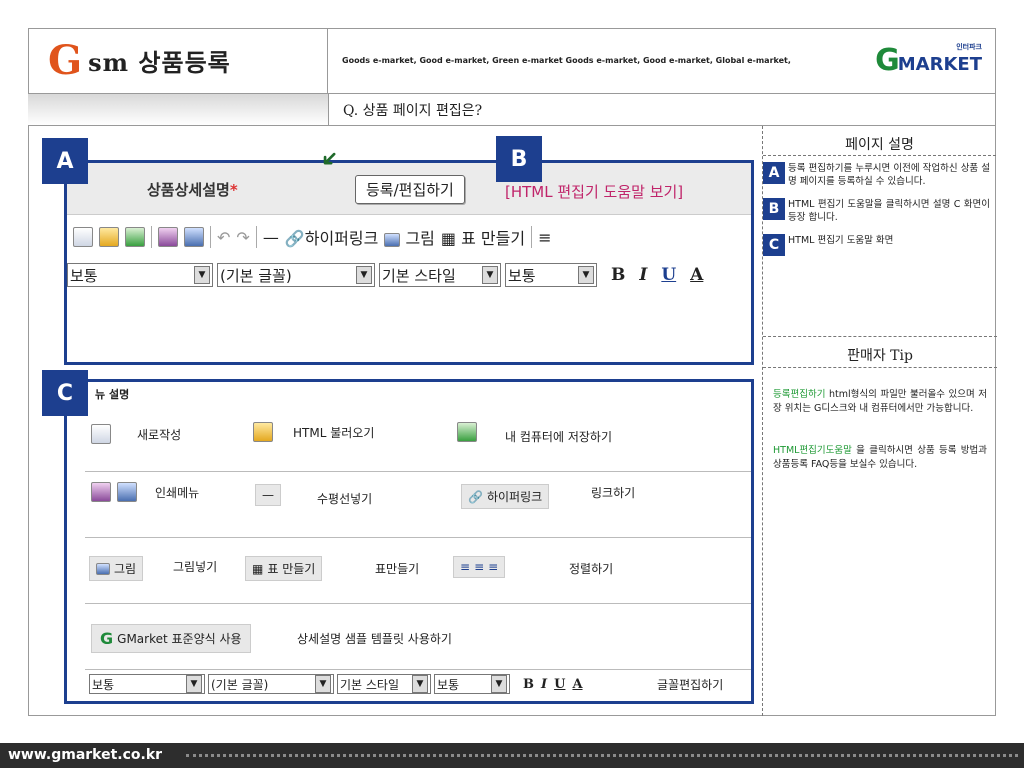 The height and width of the screenshot is (768, 1024). Describe the element at coordinates (519, 159) in the screenshot. I see `badge-b: B` at that location.